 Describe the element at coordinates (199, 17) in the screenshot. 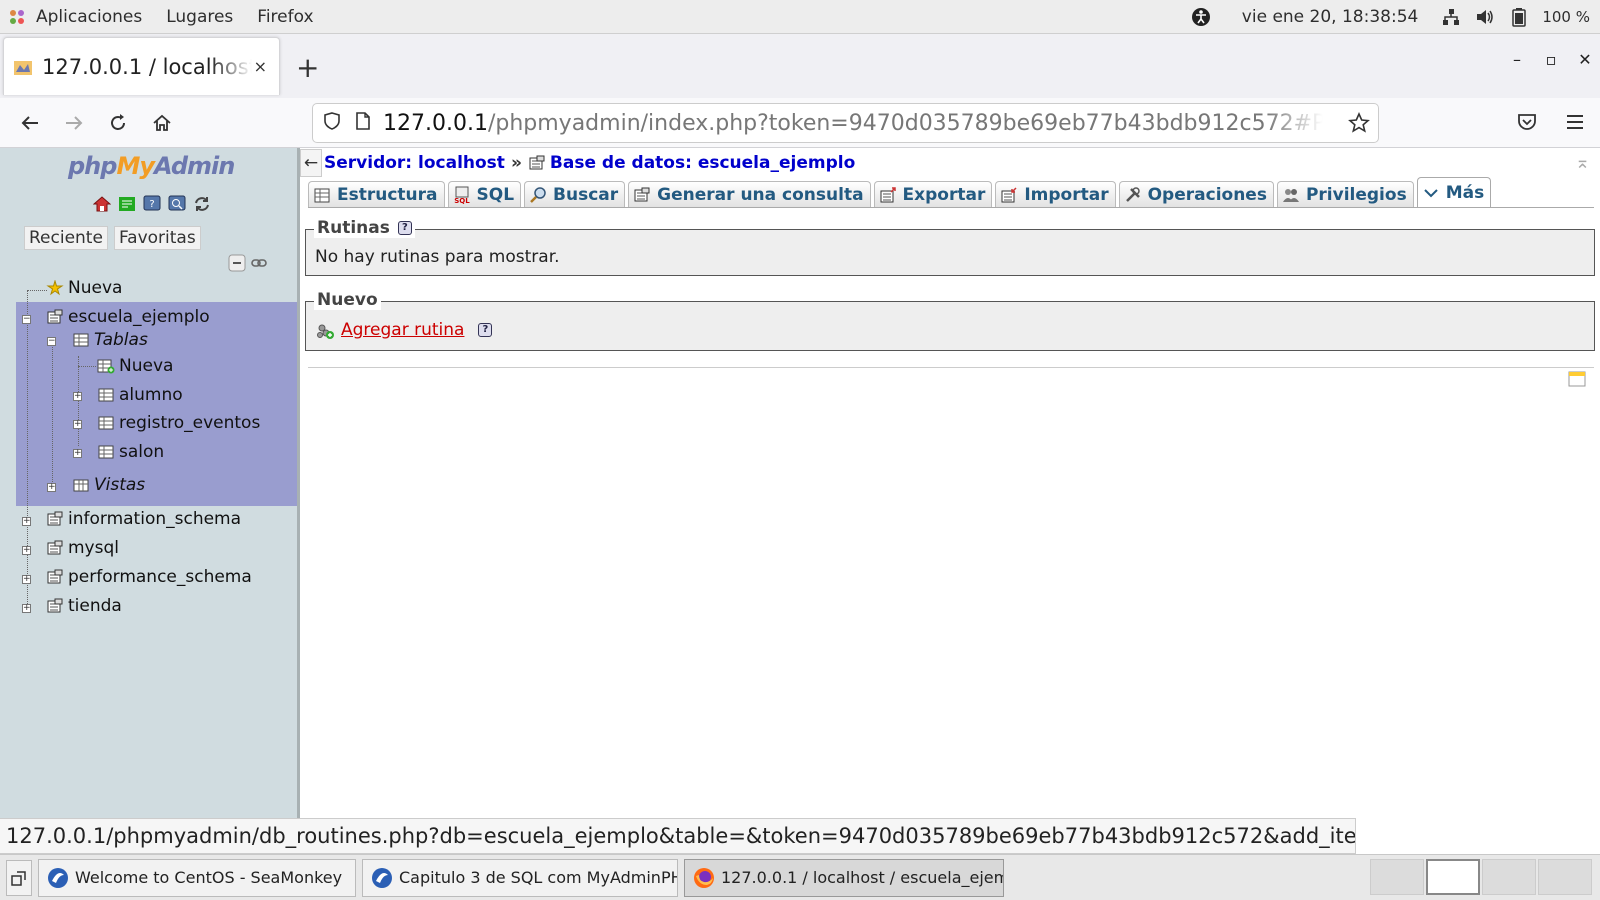

I see `places-menu: Lugares` at that location.